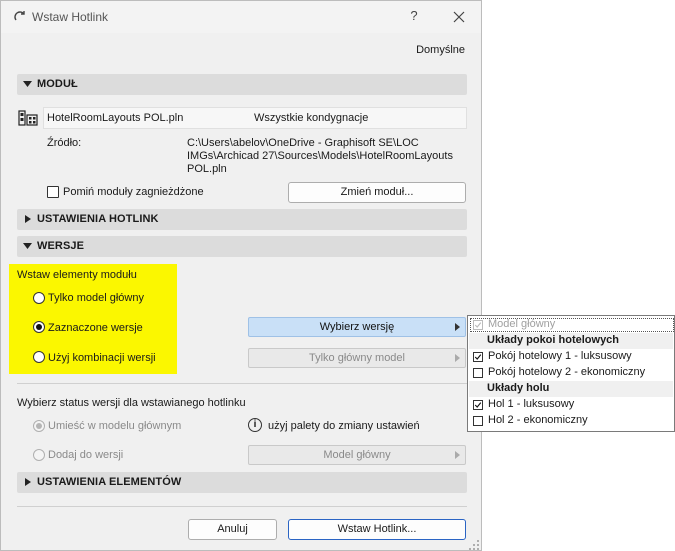 Image resolution: width=675 pixels, height=551 pixels. What do you see at coordinates (567, 372) in the screenshot?
I see `menu-item-label: Pokój hotelowy 2 - ekonomiczny` at bounding box center [567, 372].